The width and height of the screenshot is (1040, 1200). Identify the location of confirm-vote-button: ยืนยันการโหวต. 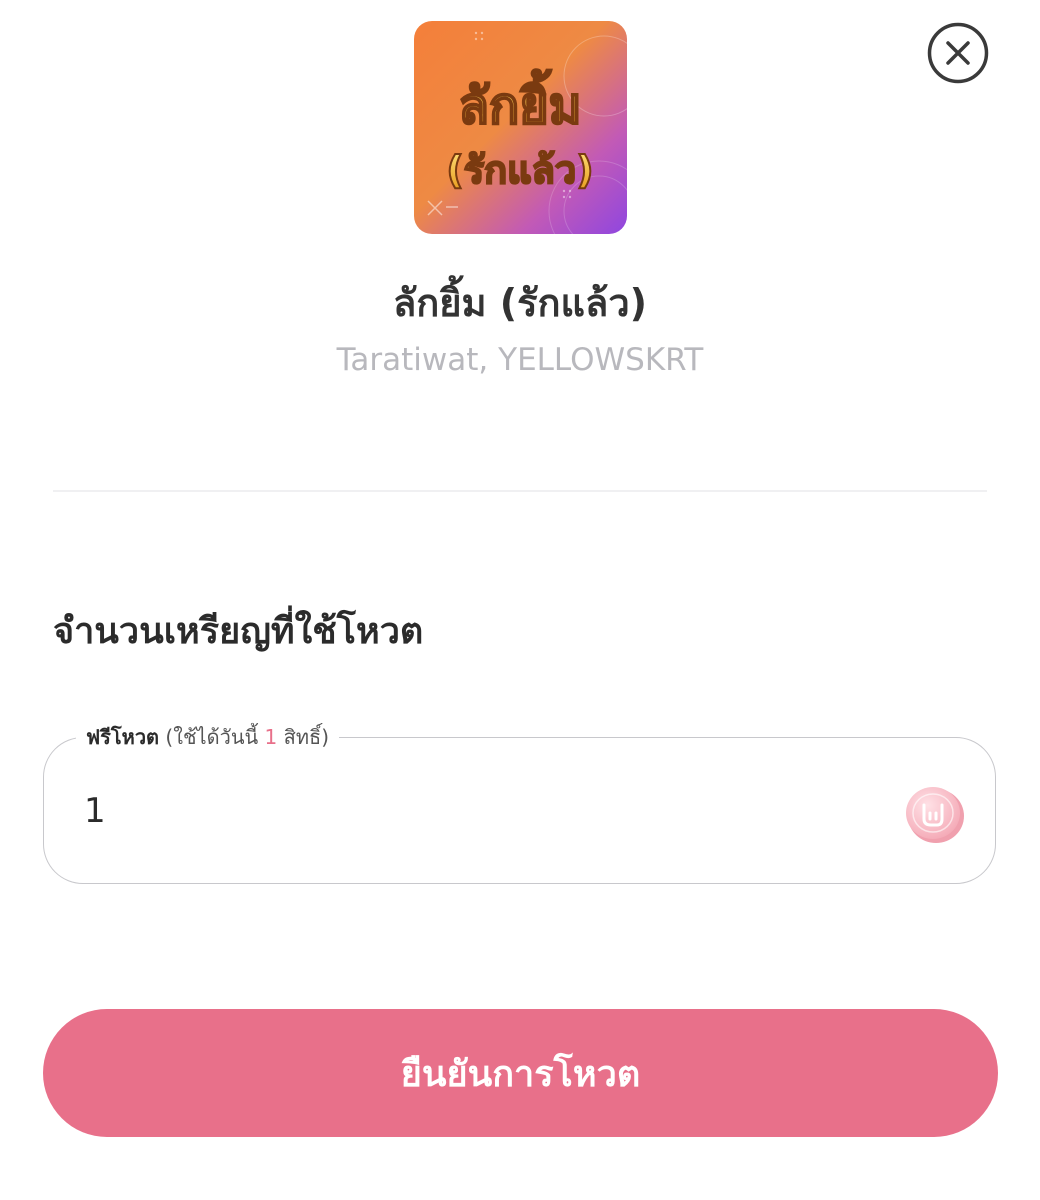
(520, 1073).